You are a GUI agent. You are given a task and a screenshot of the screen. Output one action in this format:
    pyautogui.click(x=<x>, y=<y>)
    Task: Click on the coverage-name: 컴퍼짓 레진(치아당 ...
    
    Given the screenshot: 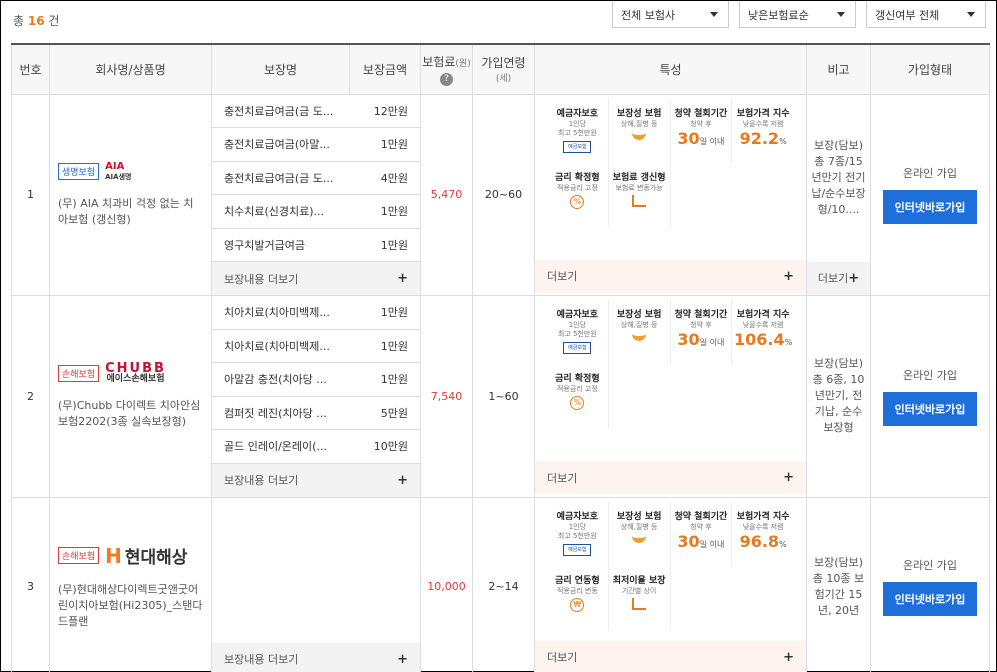 What is the action you would take?
    pyautogui.click(x=275, y=413)
    